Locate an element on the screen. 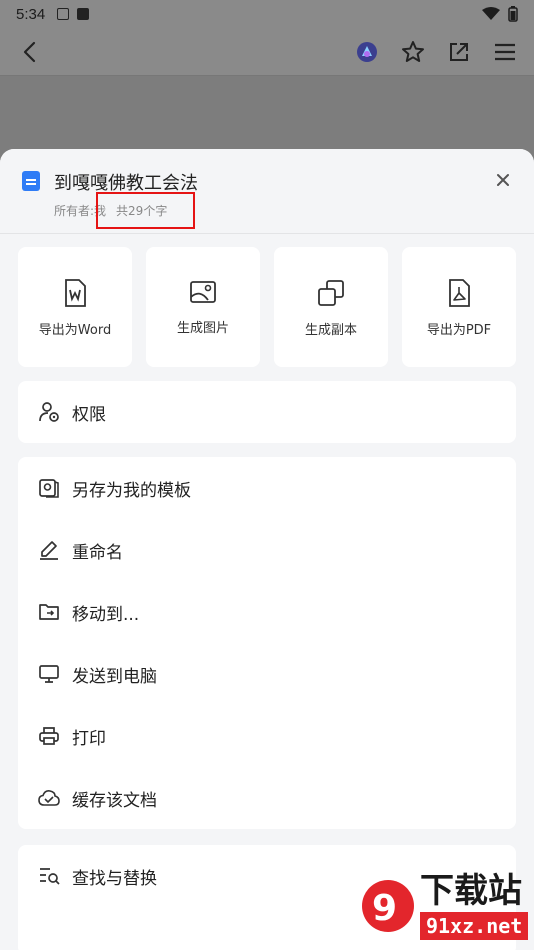 Image resolution: width=534 pixels, height=950 pixels. external-link-icon is located at coordinates (459, 51).